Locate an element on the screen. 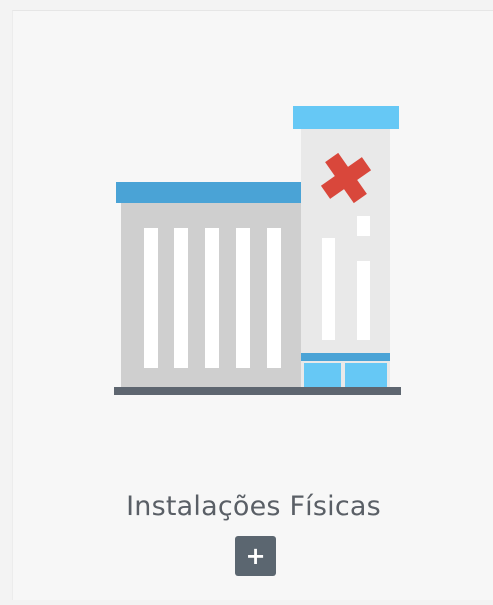  add-button: + is located at coordinates (255, 556).